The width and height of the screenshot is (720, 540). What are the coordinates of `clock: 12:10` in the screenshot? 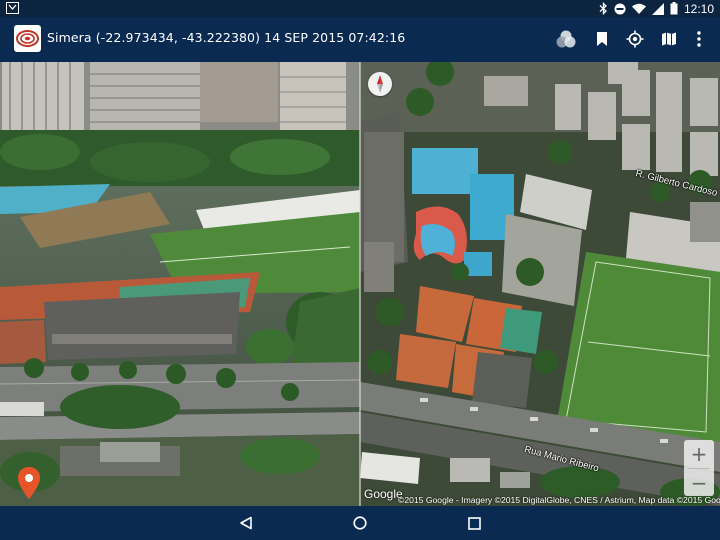 It's located at (698, 8).